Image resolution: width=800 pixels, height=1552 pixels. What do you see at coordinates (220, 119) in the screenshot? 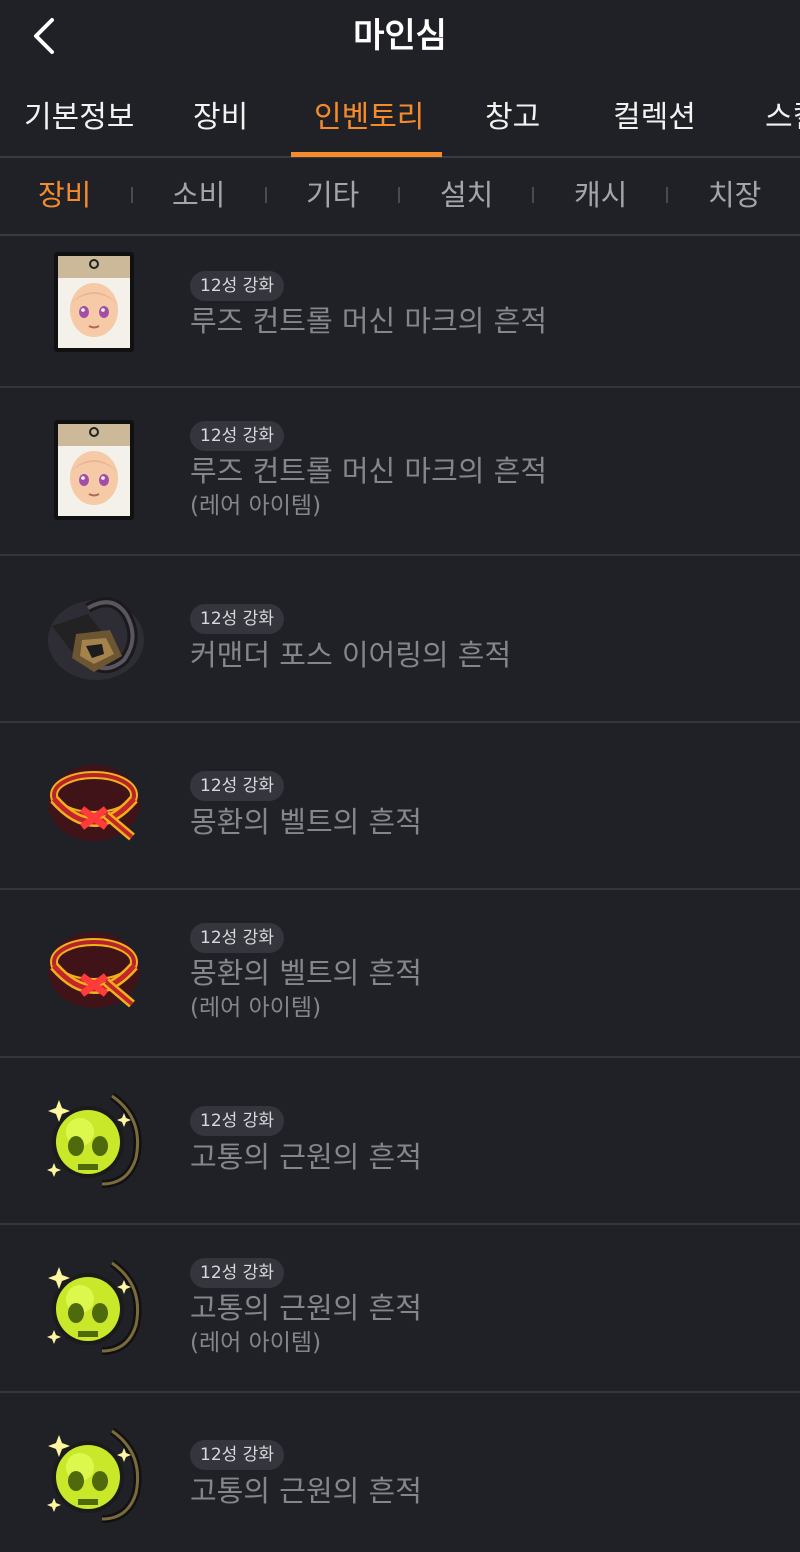
I see `tab-equipment: 장비` at bounding box center [220, 119].